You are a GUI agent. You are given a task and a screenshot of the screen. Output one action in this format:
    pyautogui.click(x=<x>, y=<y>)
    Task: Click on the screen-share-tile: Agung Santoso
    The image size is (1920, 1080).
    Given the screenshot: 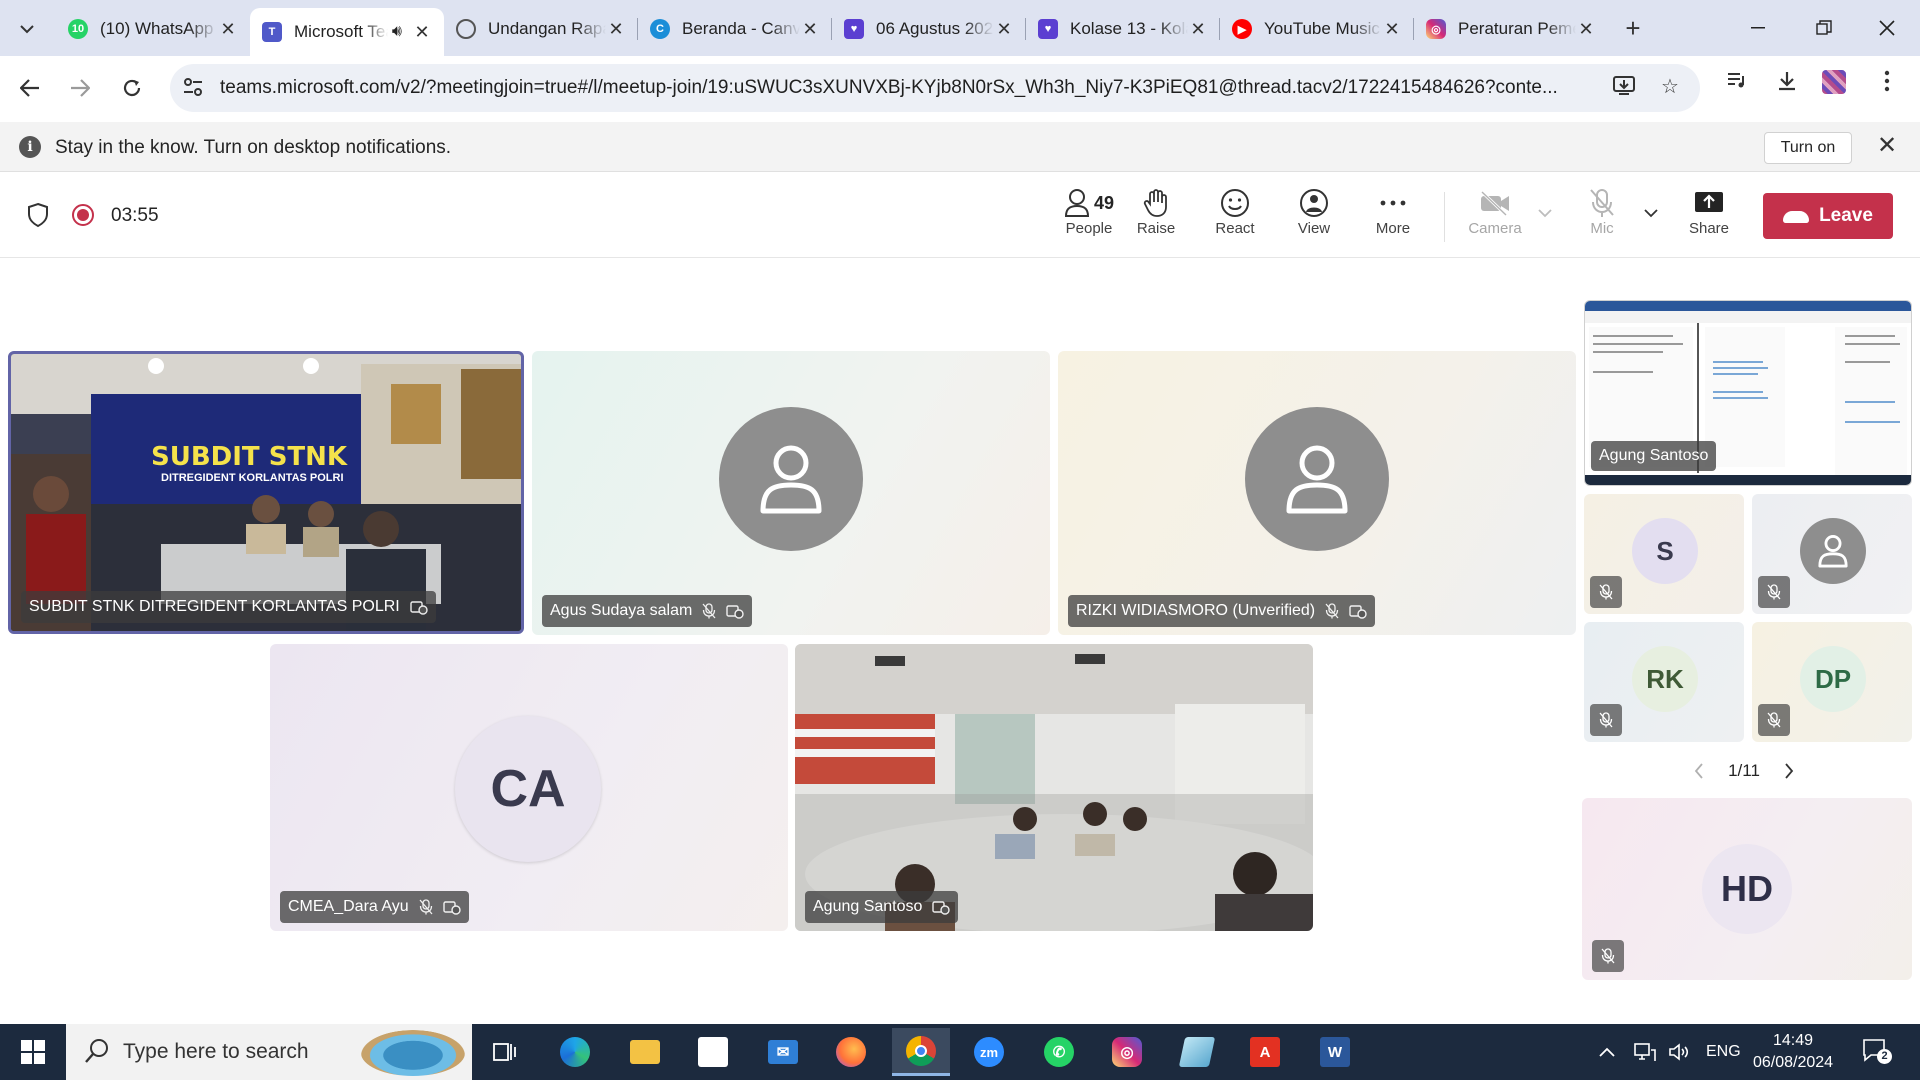 What is the action you would take?
    pyautogui.click(x=1748, y=393)
    